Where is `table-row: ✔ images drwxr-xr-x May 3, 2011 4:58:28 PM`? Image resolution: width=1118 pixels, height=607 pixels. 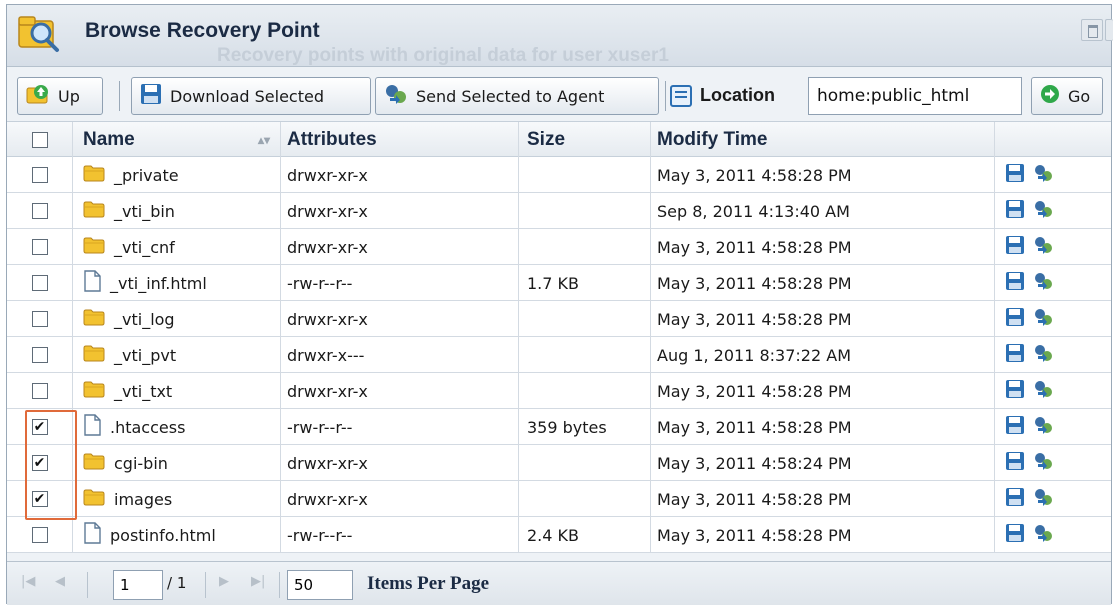
table-row: ✔ images drwxr-xr-x May 3, 2011 4:58:28 PM is located at coordinates (559, 499).